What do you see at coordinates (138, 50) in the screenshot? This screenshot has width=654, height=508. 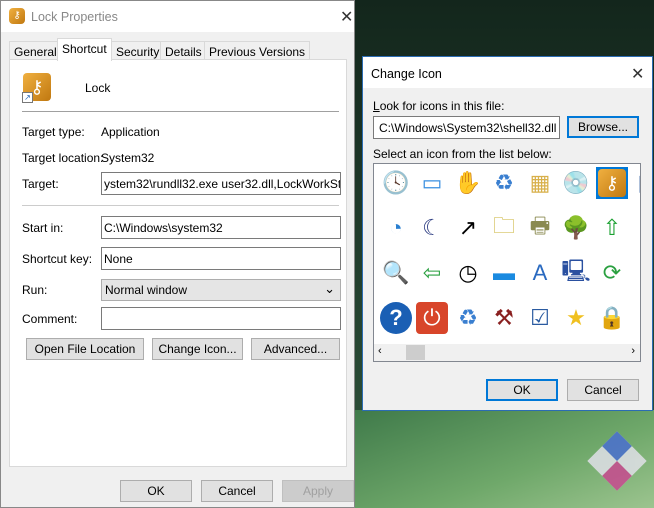 I see `tab-security: Security` at bounding box center [138, 50].